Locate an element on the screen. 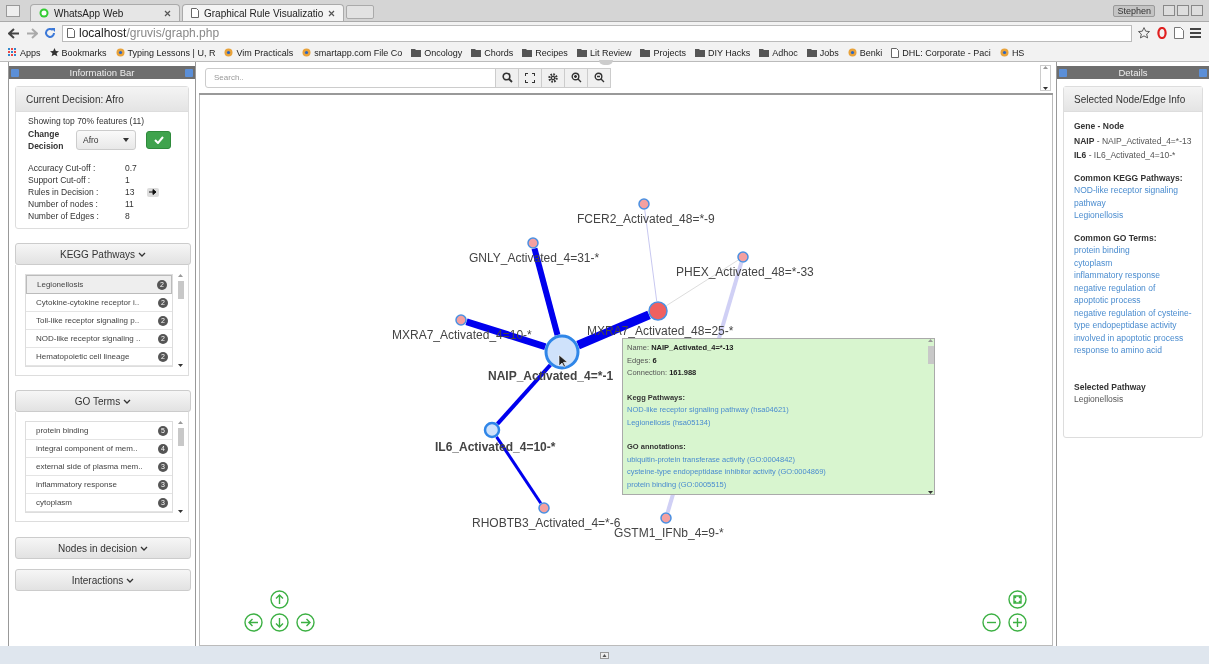 This screenshot has height=664, width=1209. bookmark: Projects is located at coordinates (663, 52).